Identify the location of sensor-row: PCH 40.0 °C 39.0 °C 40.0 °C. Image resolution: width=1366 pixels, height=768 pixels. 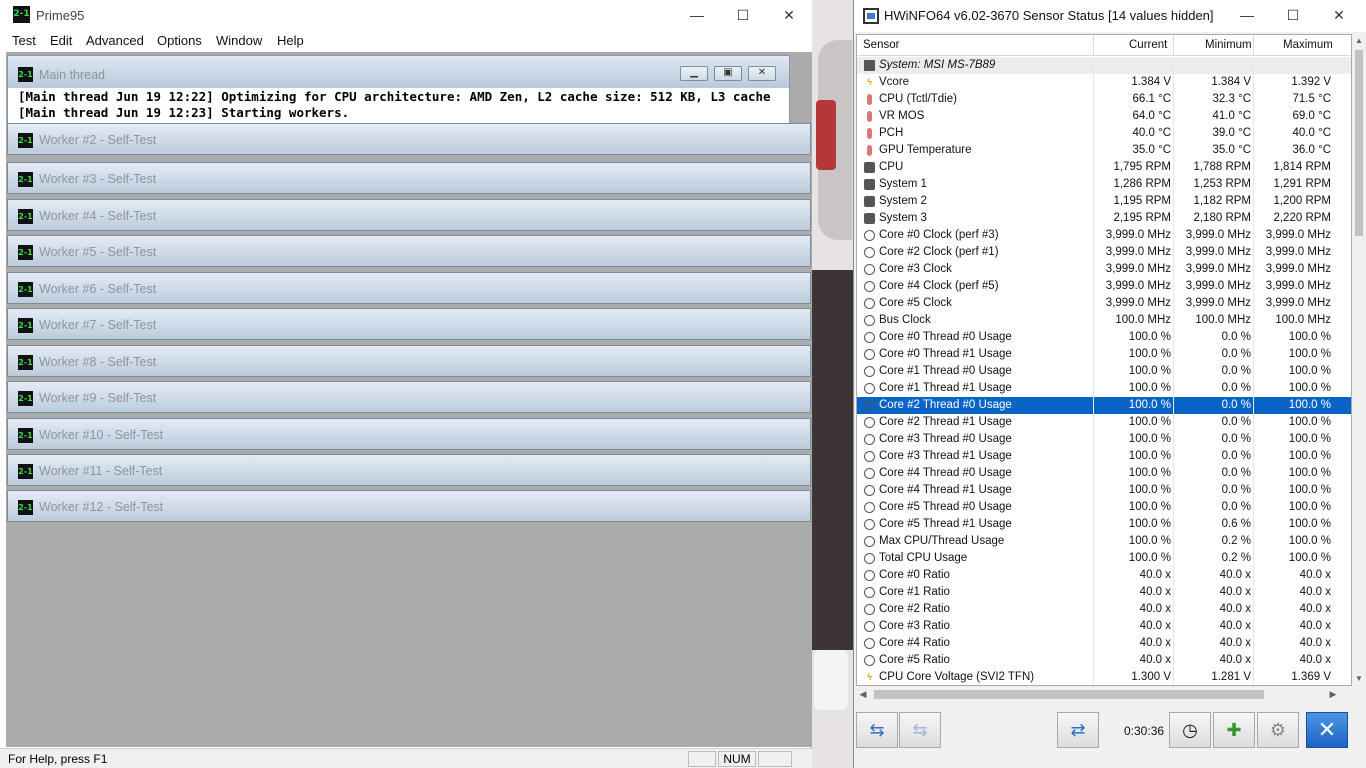
(1104, 133).